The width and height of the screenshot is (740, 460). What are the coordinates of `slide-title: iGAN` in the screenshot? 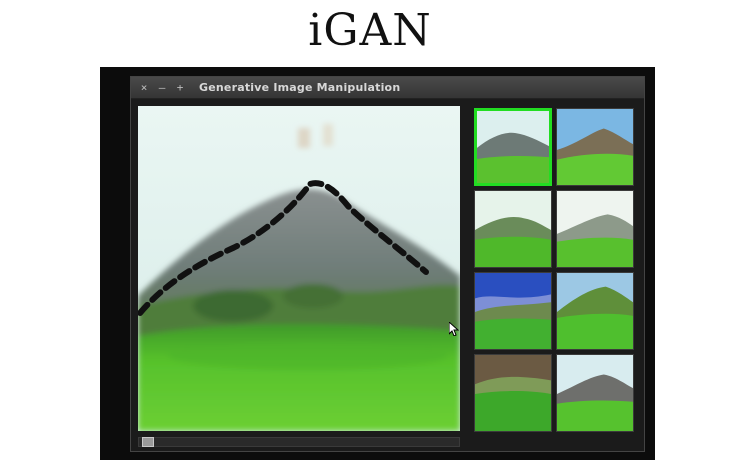 It's located at (370, 30).